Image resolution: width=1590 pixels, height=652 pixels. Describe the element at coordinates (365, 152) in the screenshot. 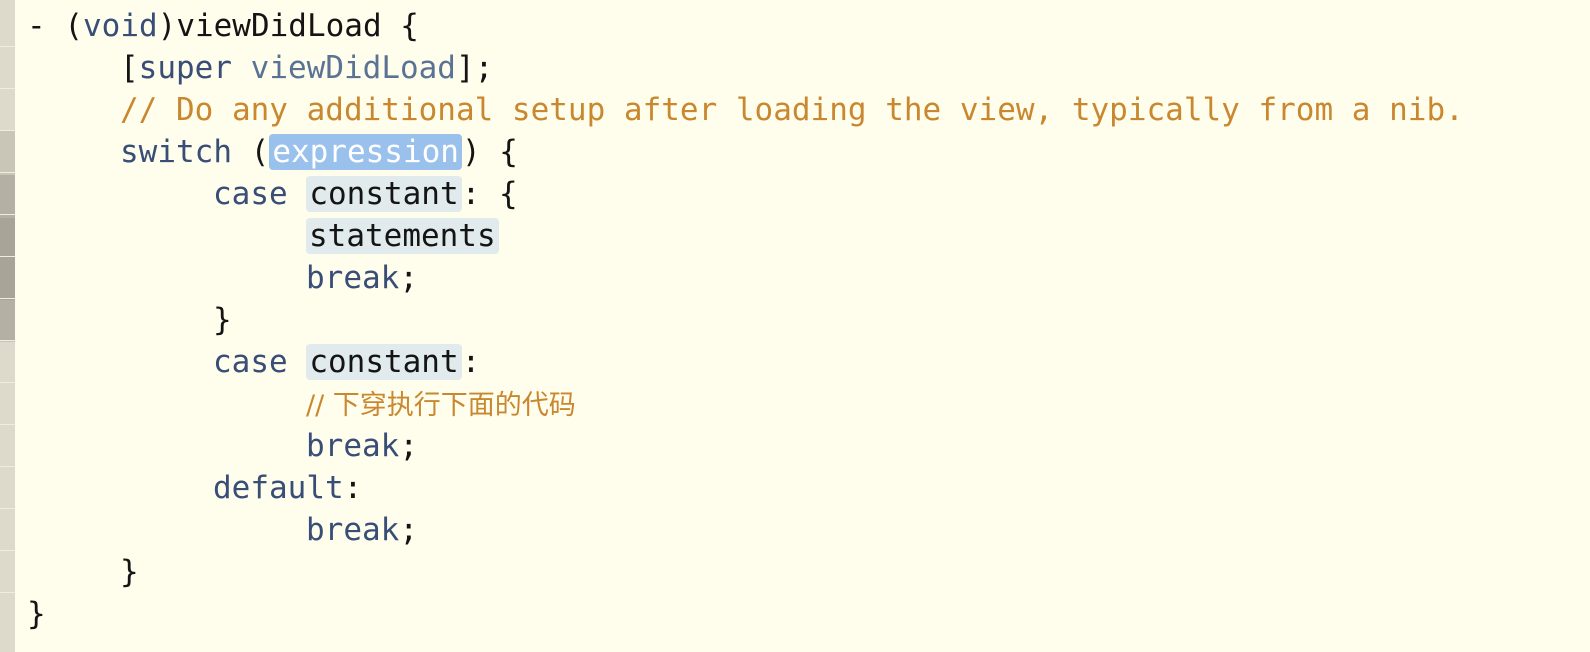

I see `placeholder-expression-selected: expression` at that location.